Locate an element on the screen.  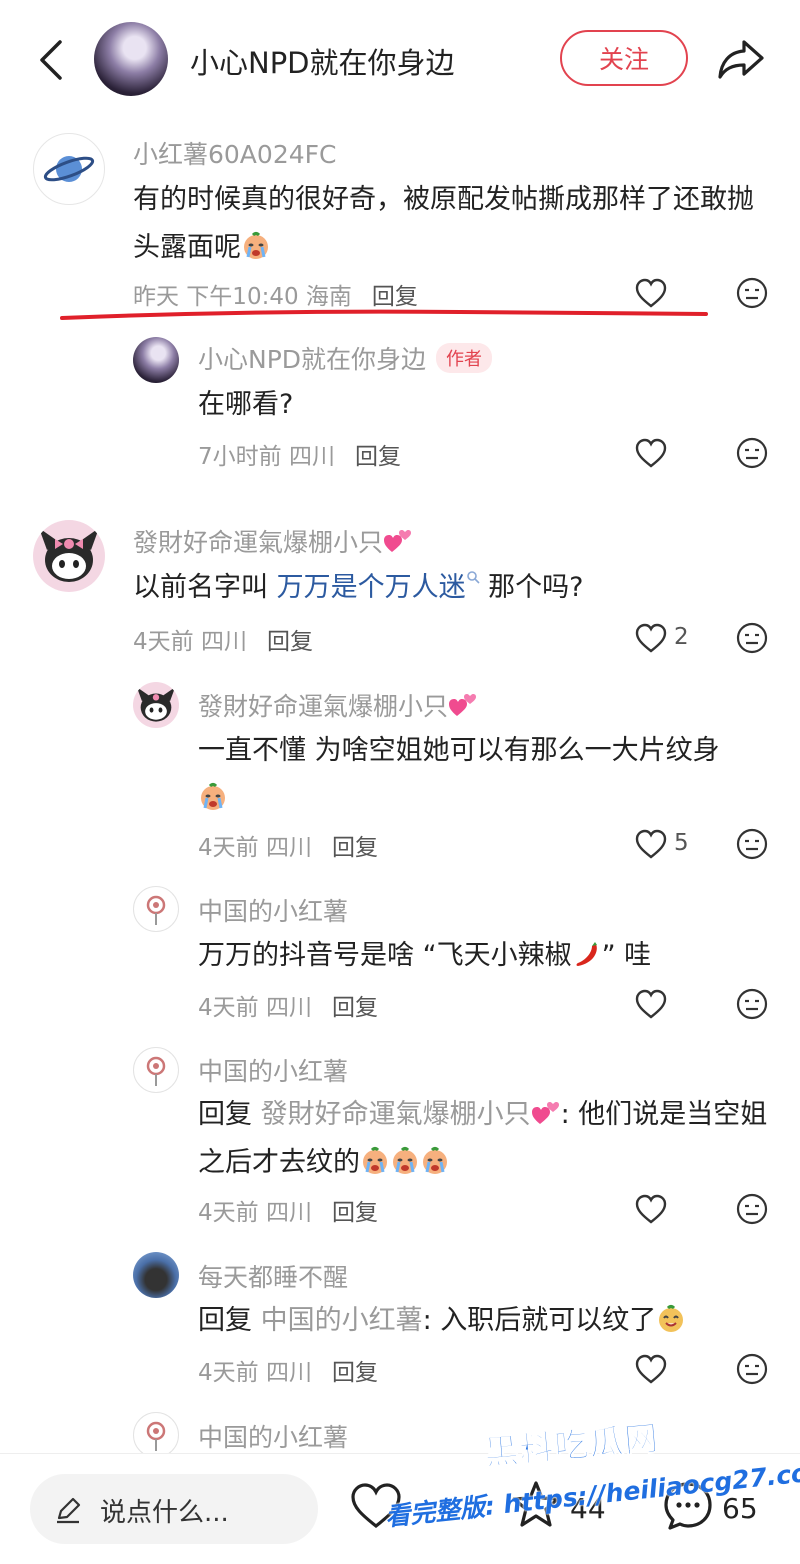
comment-username: 小心NPD就在你身边 作者 is located at coordinates (345, 358).